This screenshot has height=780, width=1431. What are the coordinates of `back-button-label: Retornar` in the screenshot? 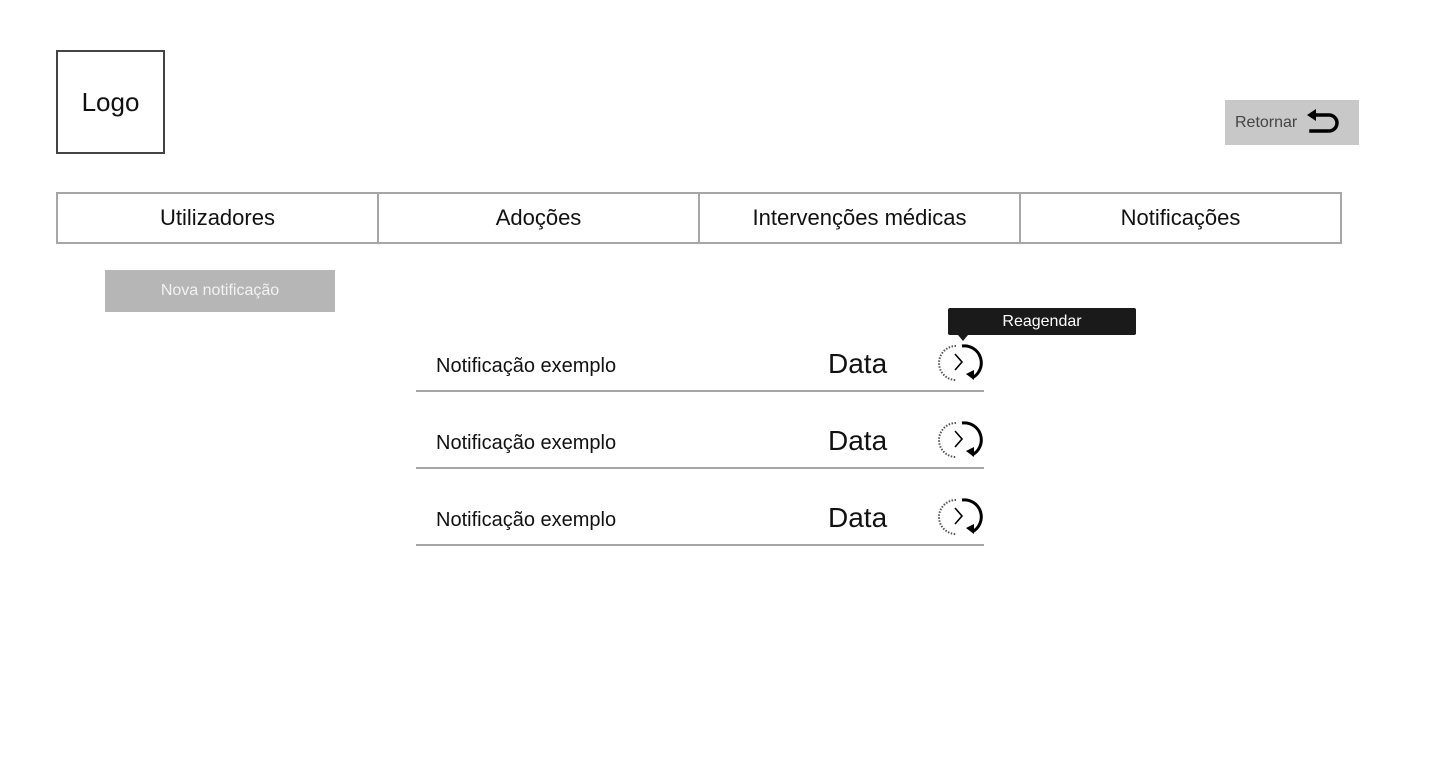 It's located at (1266, 122).